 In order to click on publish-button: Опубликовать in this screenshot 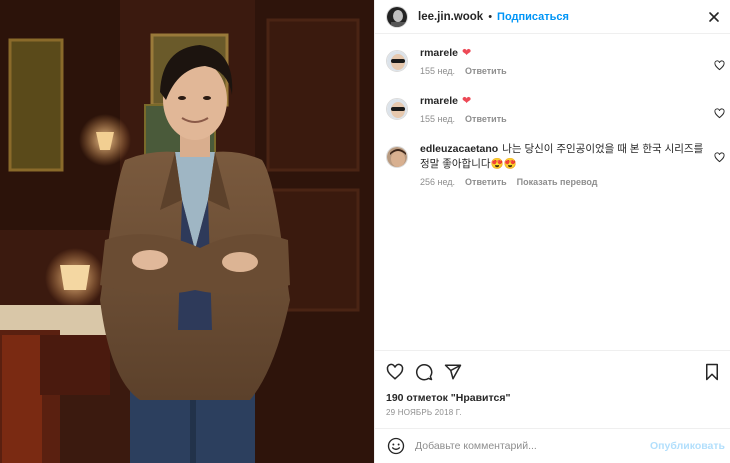, I will do `click(687, 446)`.